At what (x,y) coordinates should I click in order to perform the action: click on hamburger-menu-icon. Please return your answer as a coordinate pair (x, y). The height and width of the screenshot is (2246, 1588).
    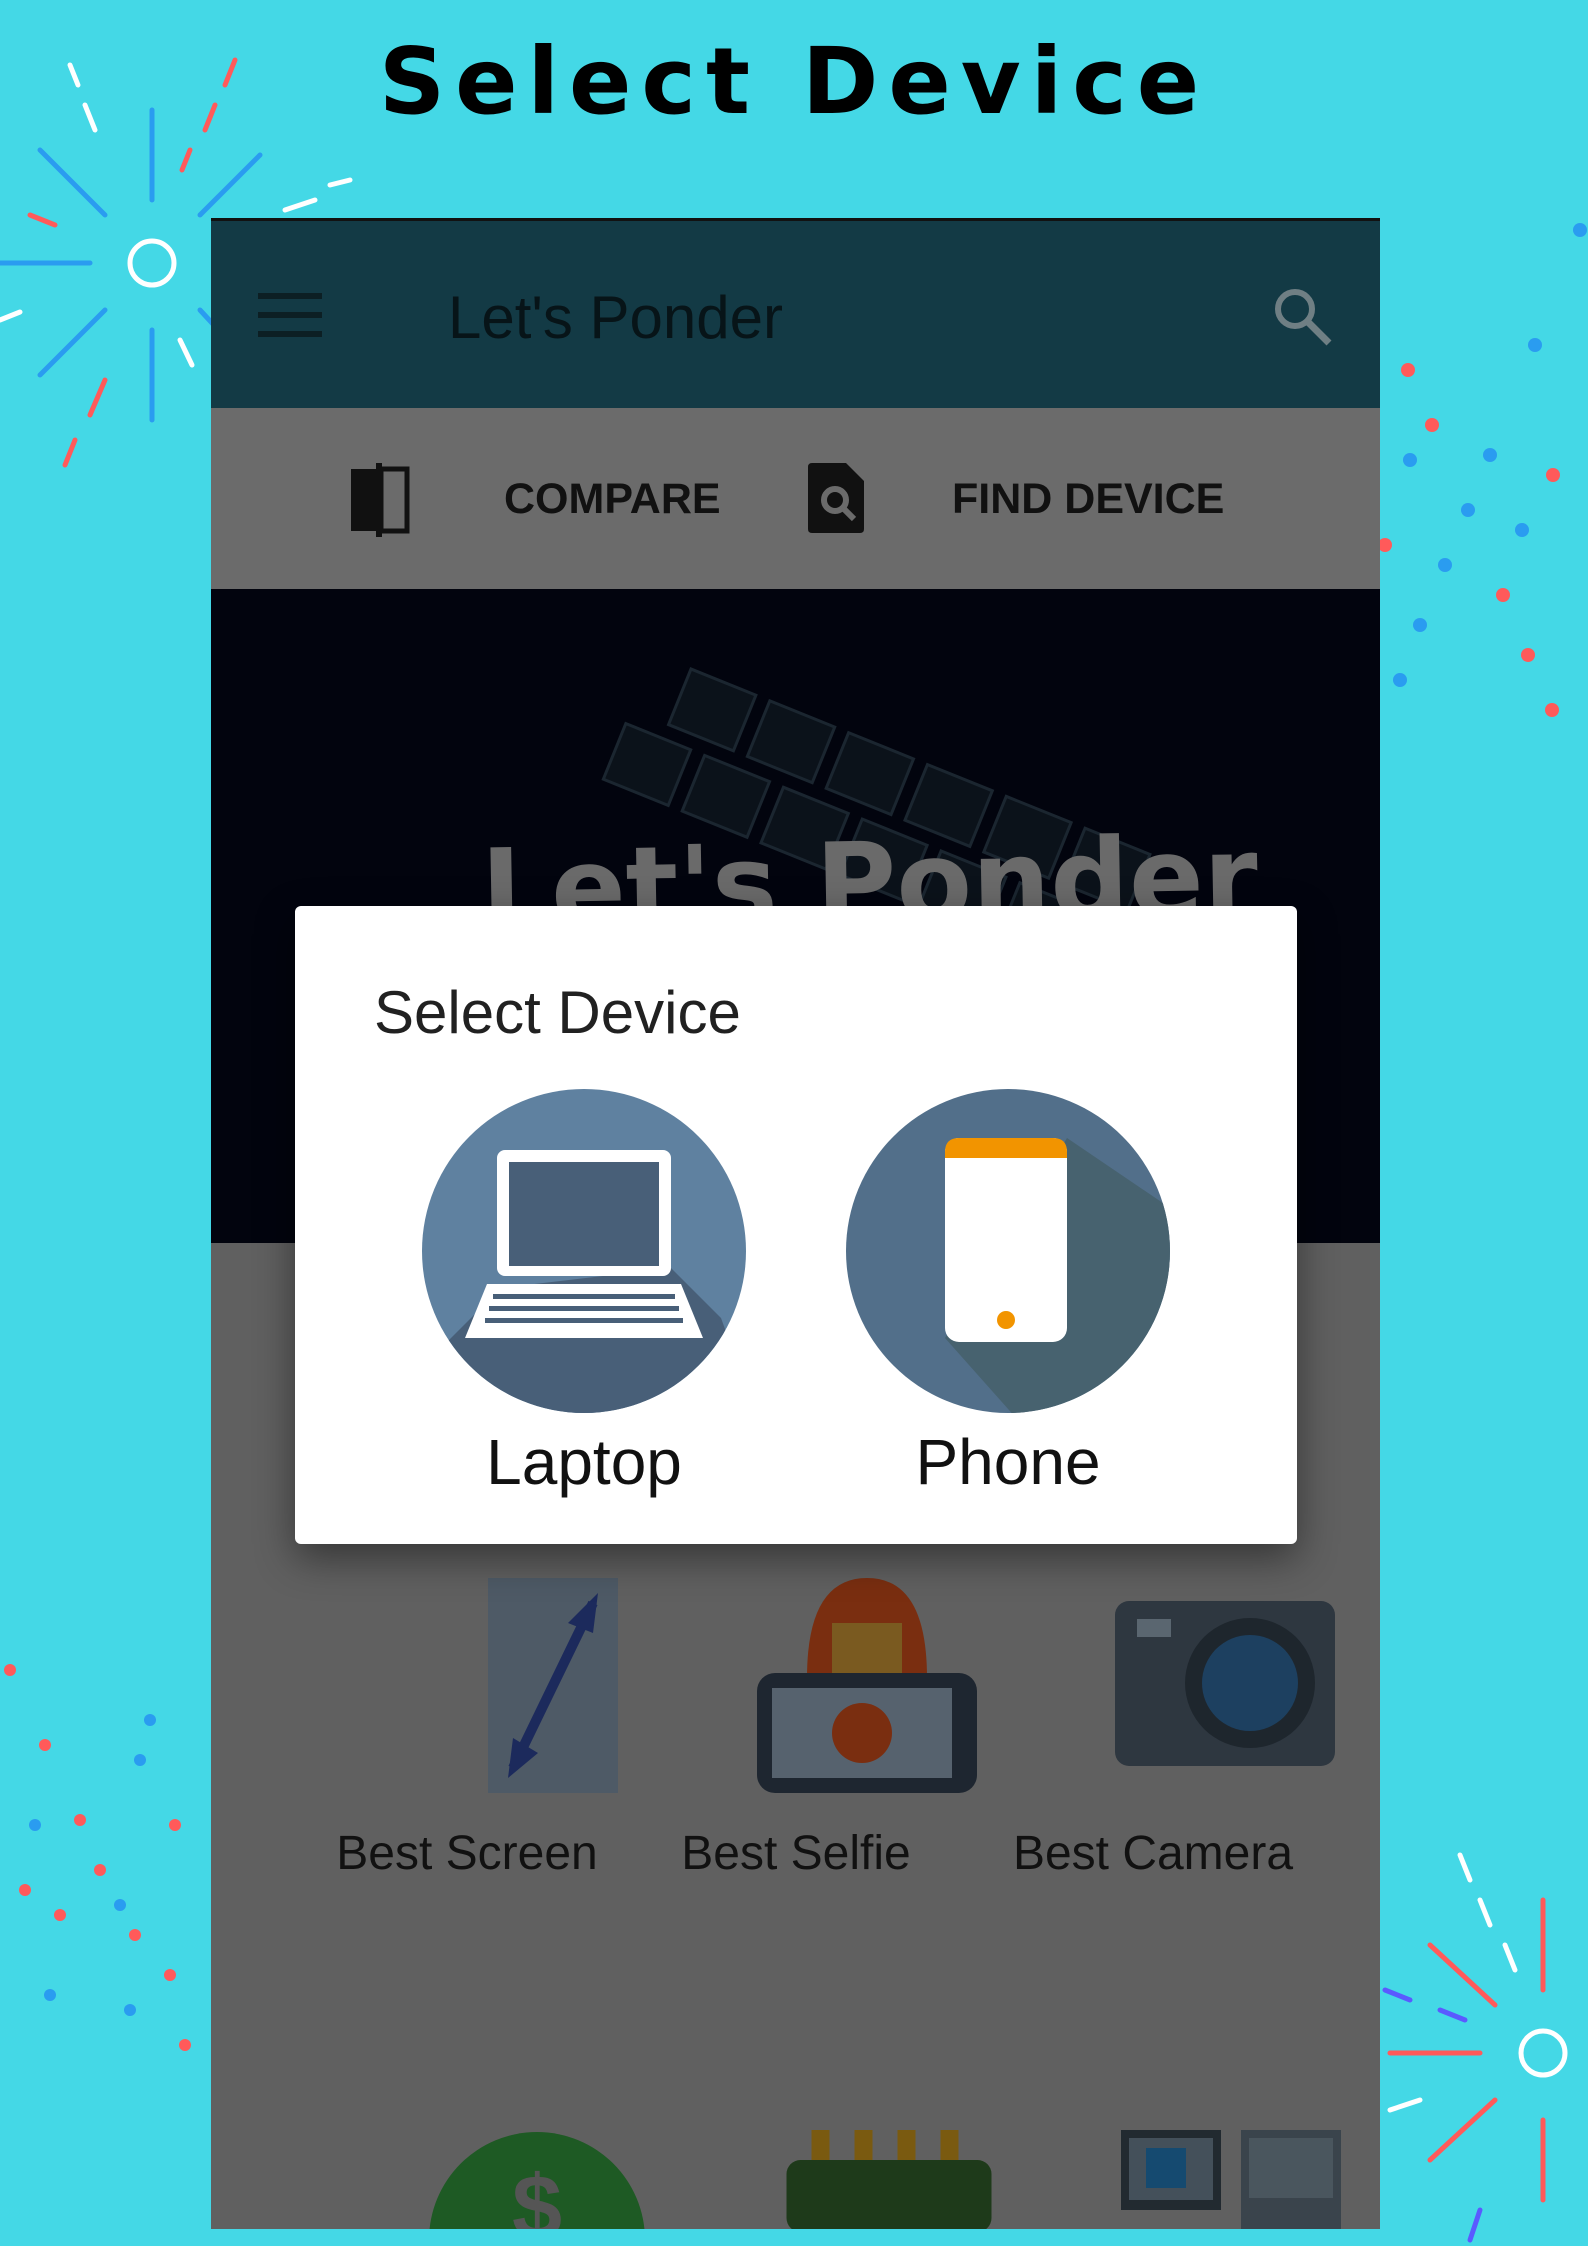
    Looking at the image, I should click on (290, 315).